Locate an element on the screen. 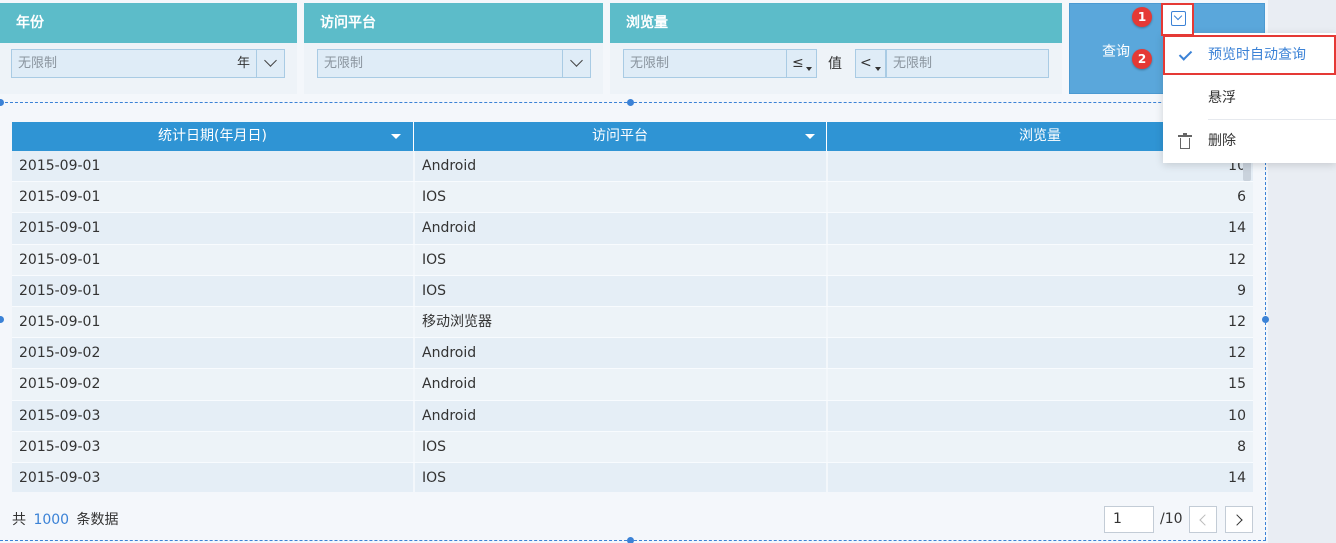 The height and width of the screenshot is (543, 1336). views-op1-select: ≤ is located at coordinates (802, 63).